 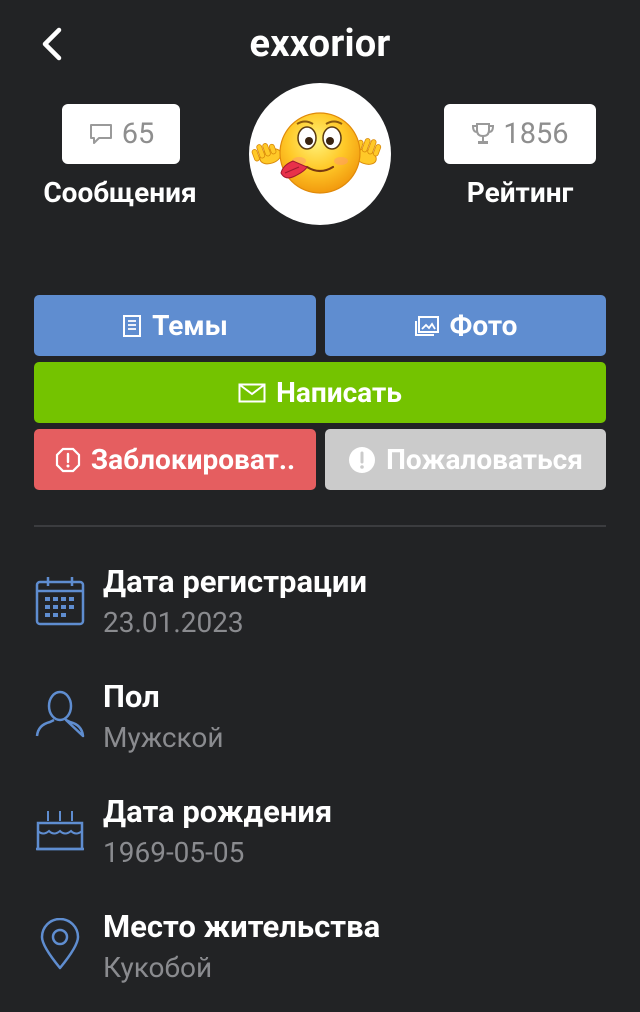 What do you see at coordinates (60, 831) in the screenshot?
I see `cake-icon` at bounding box center [60, 831].